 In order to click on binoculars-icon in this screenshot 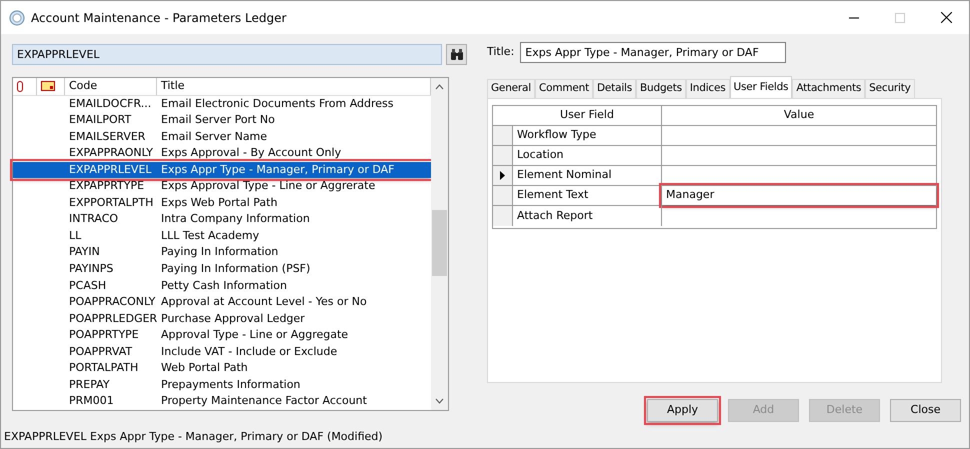, I will do `click(457, 54)`.